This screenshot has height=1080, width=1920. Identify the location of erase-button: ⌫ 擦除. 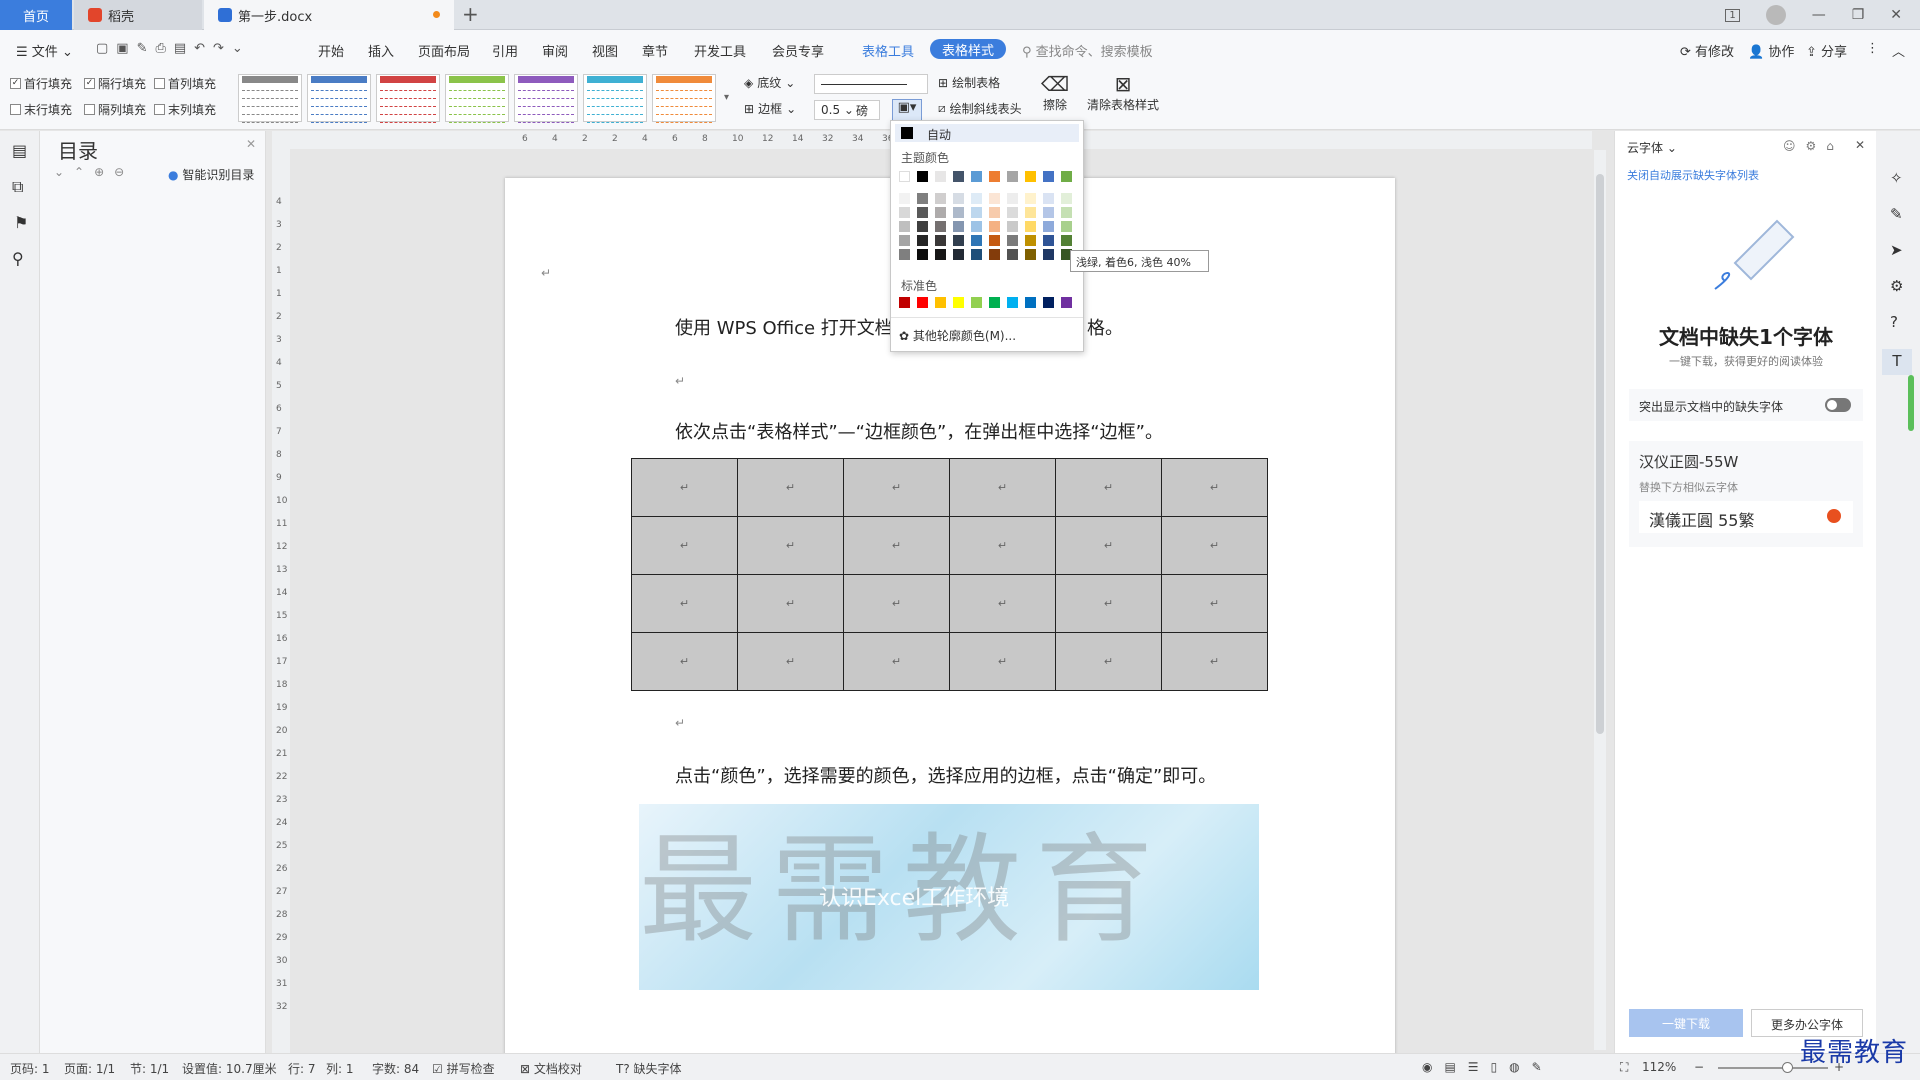
(1055, 92).